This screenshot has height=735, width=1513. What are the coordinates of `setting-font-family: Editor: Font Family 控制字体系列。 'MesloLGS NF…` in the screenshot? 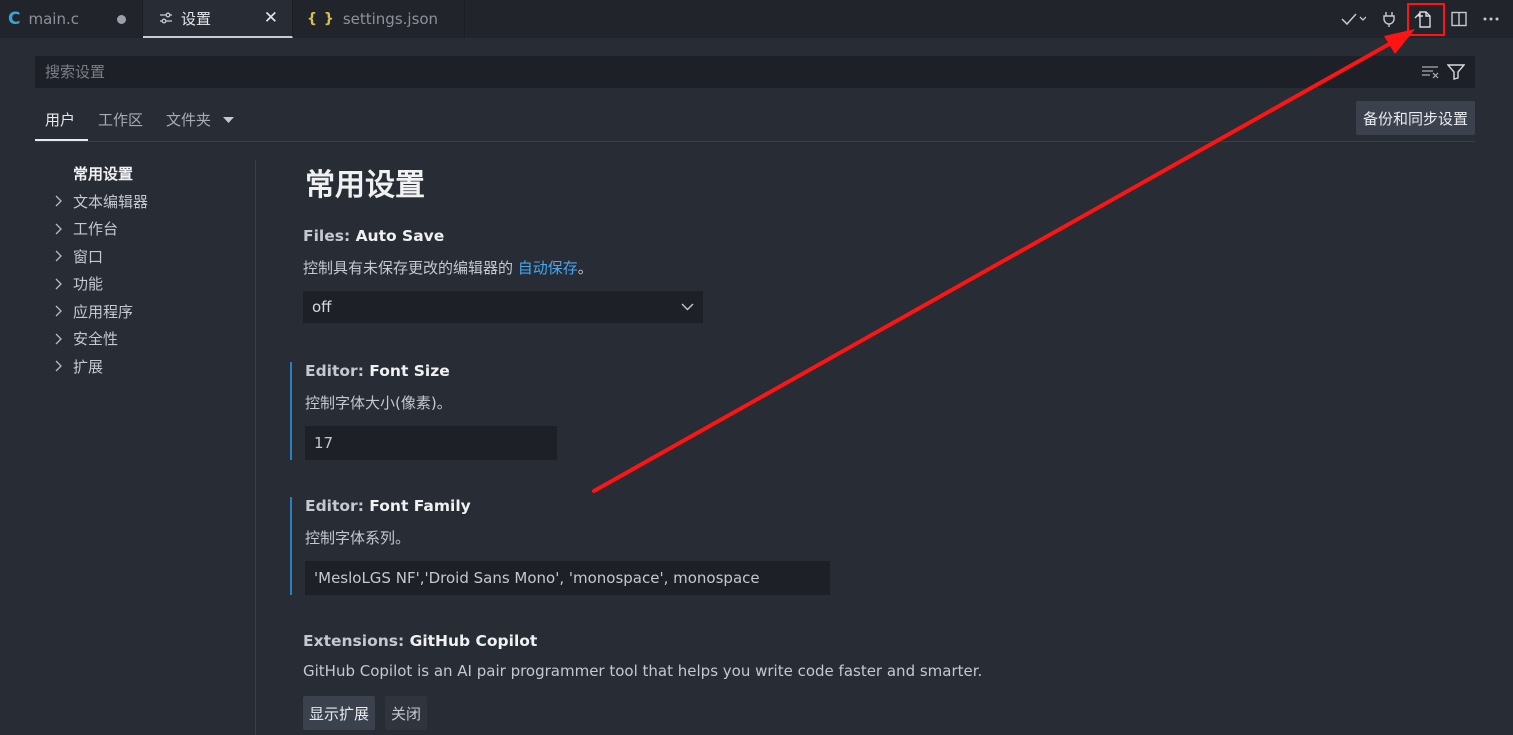 It's located at (560, 546).